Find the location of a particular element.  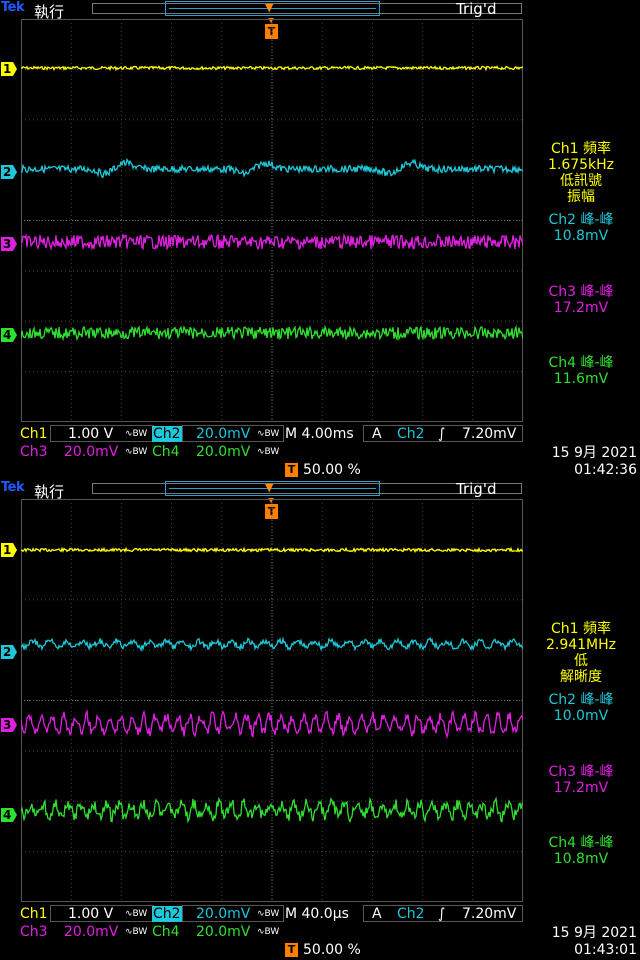

datetime: 15 9月 2021 01:43:01 is located at coordinates (594, 942).